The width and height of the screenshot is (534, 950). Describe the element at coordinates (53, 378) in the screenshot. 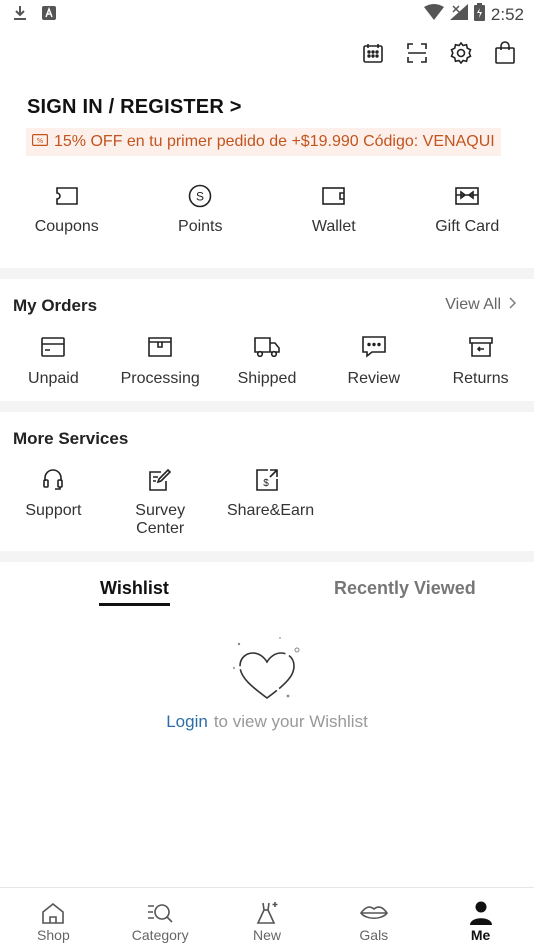

I see `unpaid-label: Unpaid` at that location.